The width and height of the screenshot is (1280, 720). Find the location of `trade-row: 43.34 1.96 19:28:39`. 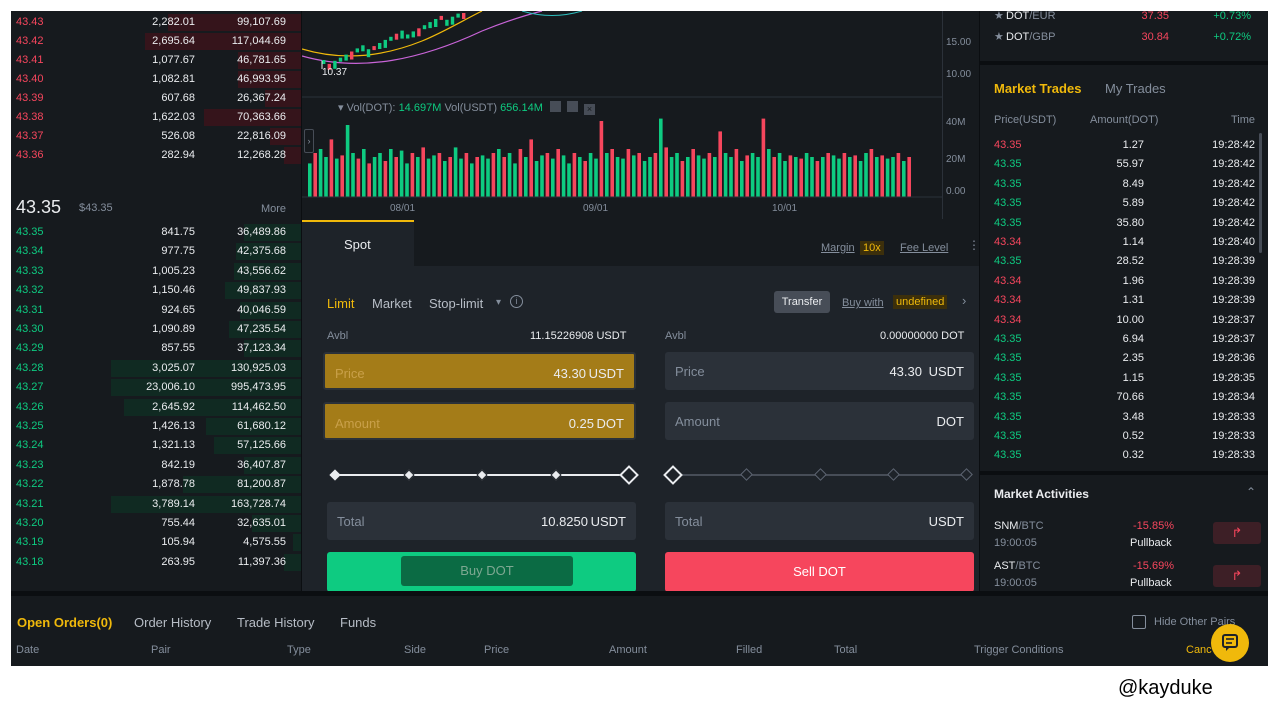

trade-row: 43.34 1.96 19:28:39 is located at coordinates (1124, 281).